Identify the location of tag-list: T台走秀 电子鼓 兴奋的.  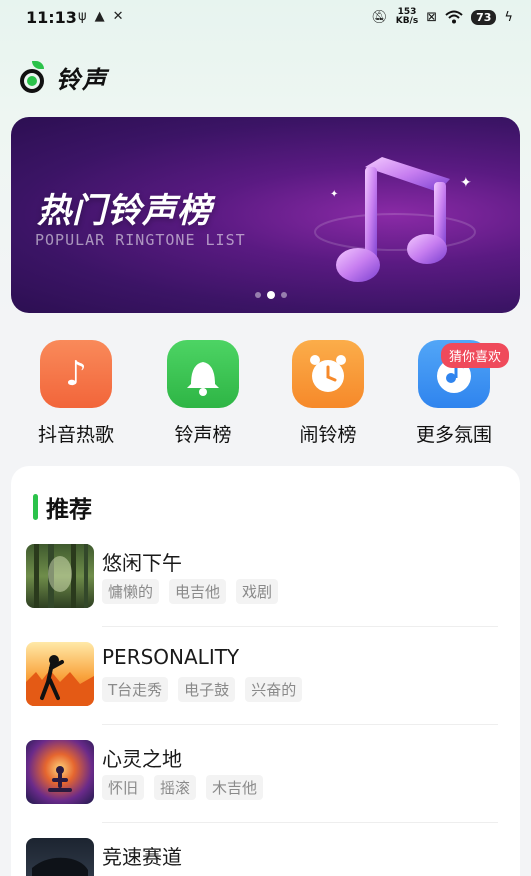
(202, 689).